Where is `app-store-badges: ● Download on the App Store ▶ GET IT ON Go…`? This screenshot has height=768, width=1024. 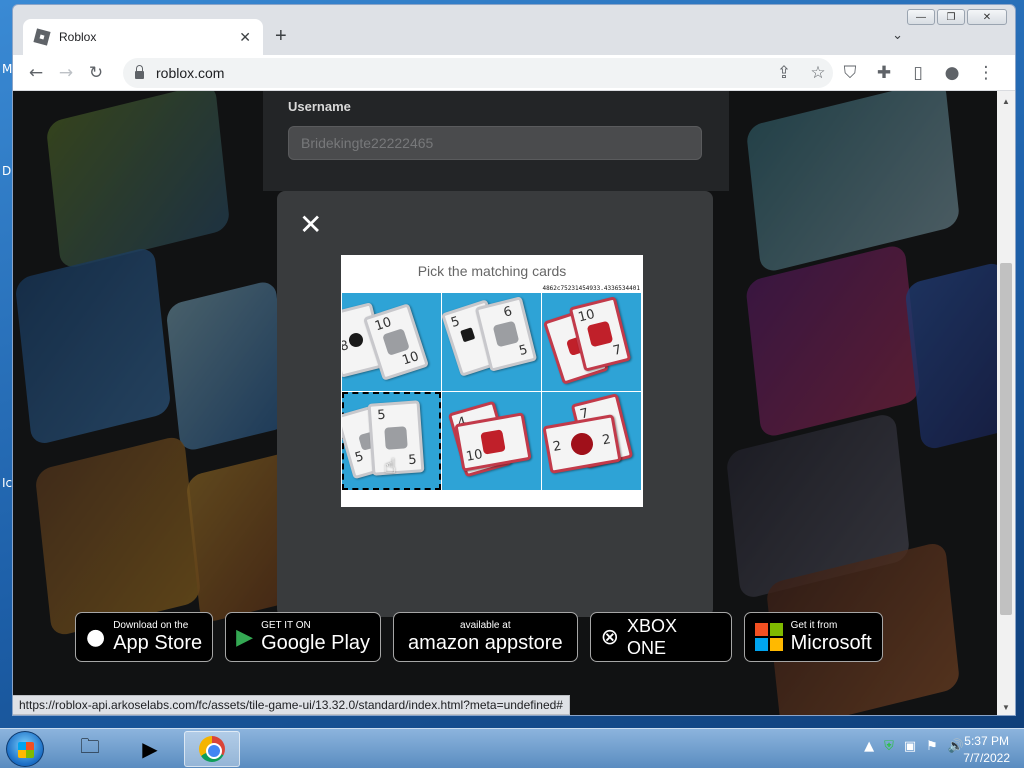 app-store-badges: ● Download on the App Store ▶ GET IT ON Go… is located at coordinates (479, 637).